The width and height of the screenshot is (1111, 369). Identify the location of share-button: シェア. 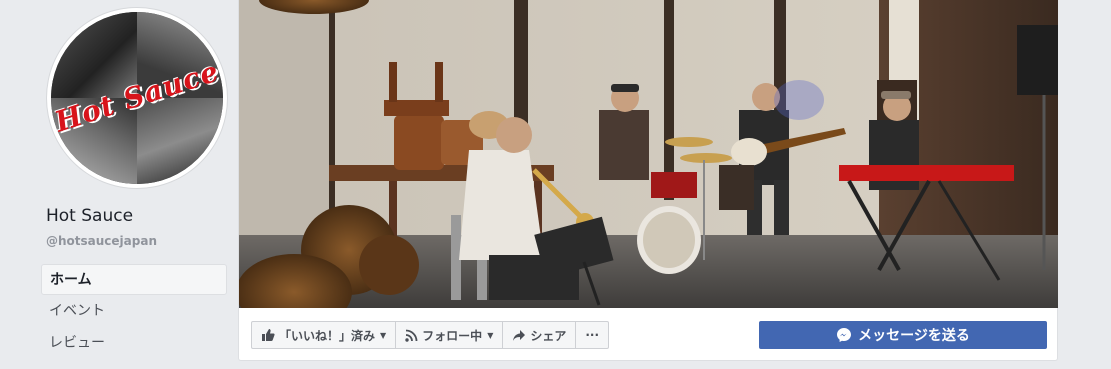
(540, 335).